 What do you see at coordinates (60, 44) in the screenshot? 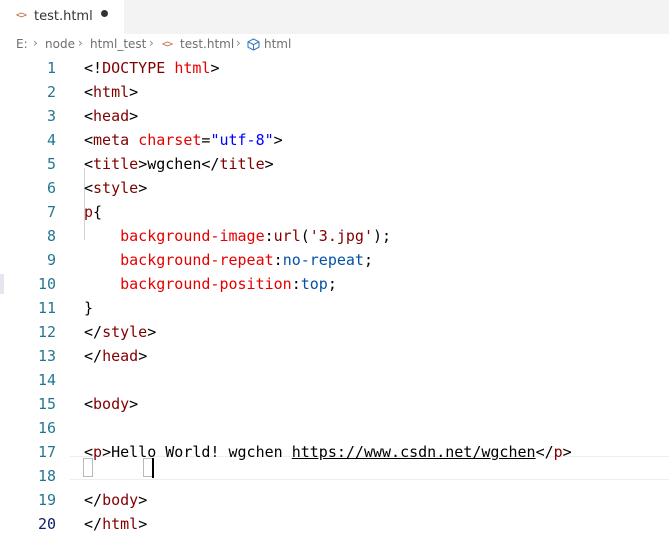
I see `breadcrumb-folder-node: node` at bounding box center [60, 44].